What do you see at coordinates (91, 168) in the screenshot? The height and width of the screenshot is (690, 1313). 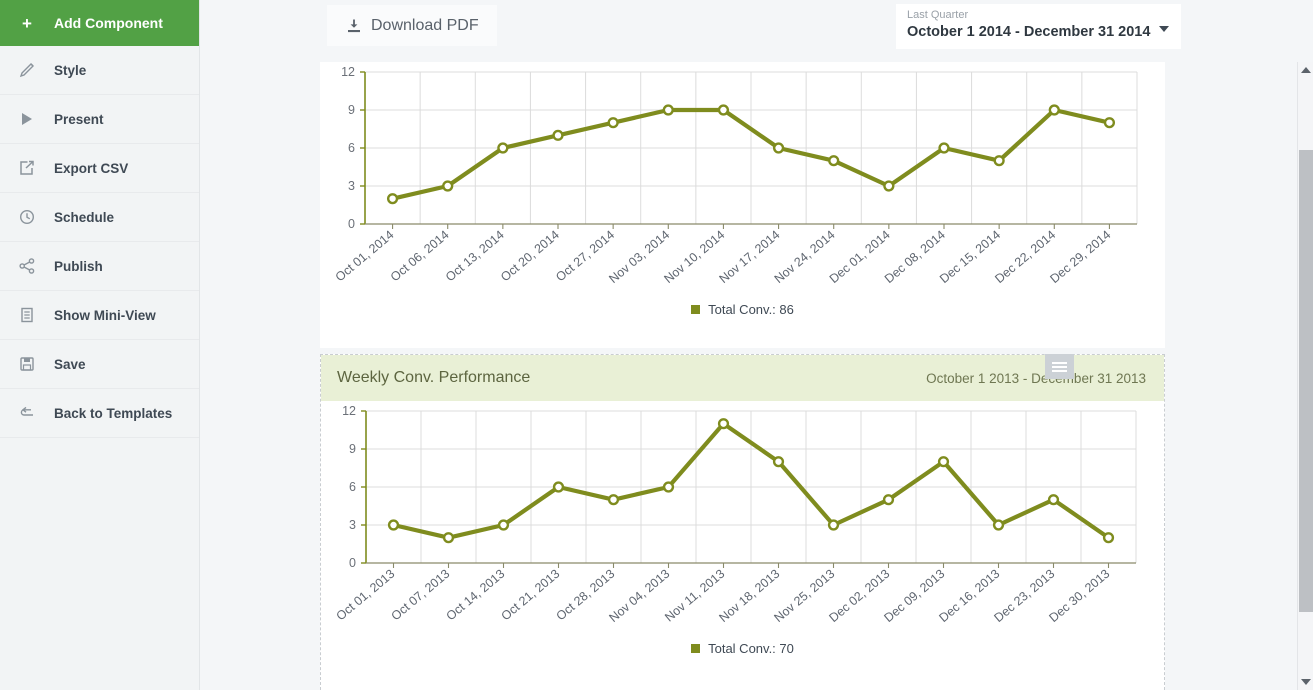 I see `sidebar-item-label: Export CSV` at bounding box center [91, 168].